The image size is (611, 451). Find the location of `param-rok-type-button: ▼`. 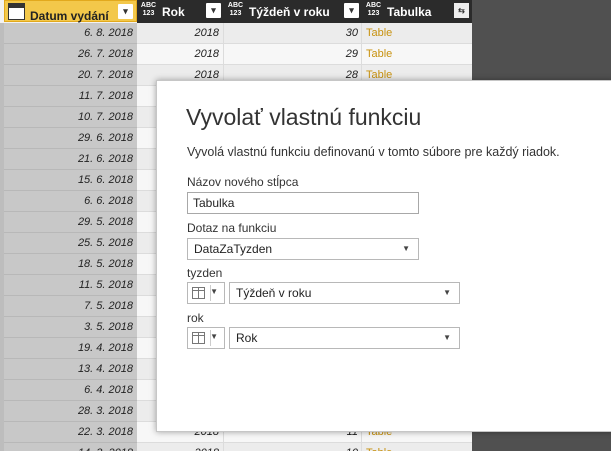

param-rok-type-button: ▼ is located at coordinates (206, 338).